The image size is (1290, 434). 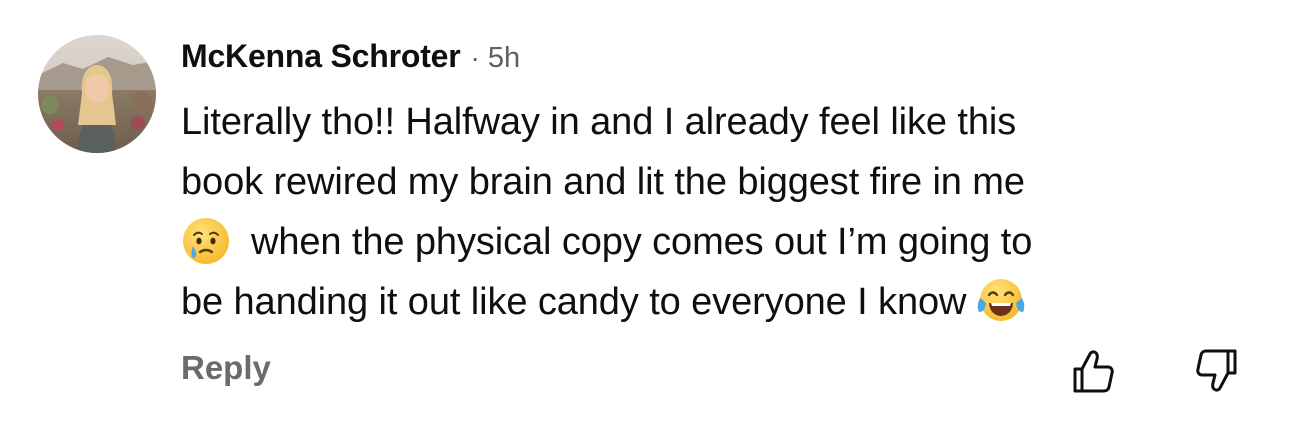 What do you see at coordinates (226, 368) in the screenshot?
I see `reply-button: Reply` at bounding box center [226, 368].